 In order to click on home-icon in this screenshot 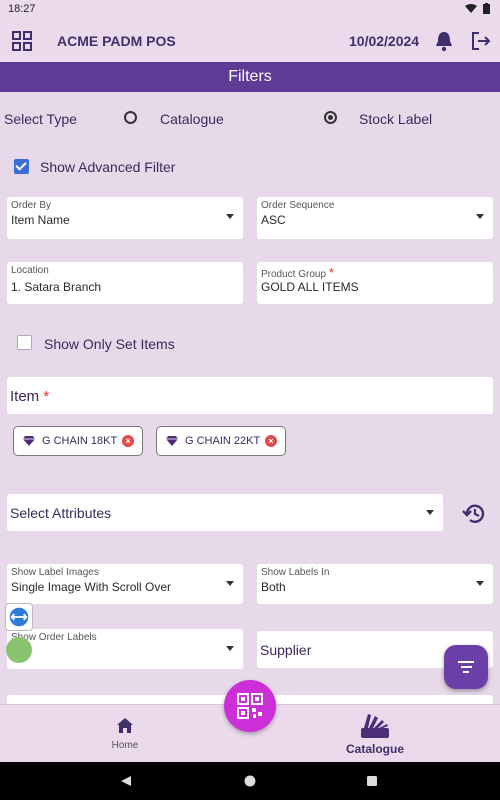, I will do `click(125, 725)`.